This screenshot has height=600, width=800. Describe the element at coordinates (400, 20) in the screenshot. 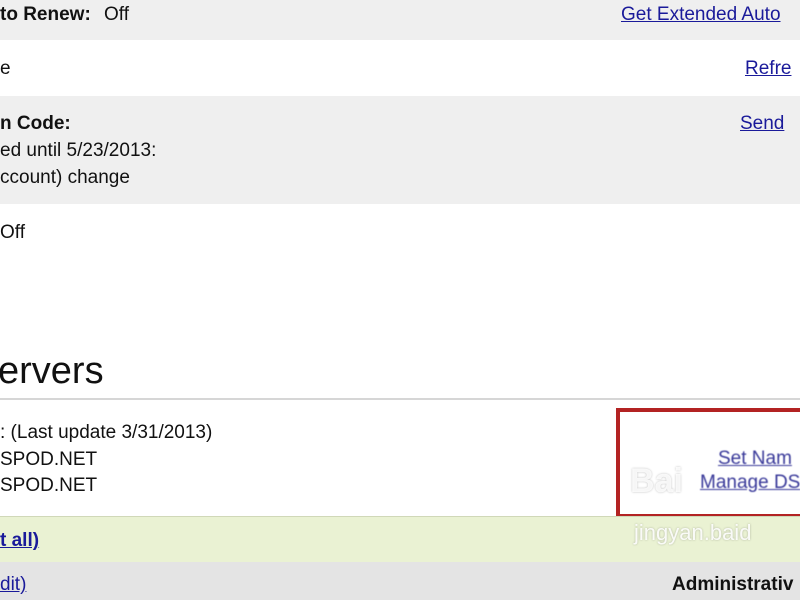

I see `auto-renew-row: to Renew: Off Get Extended Auto` at that location.